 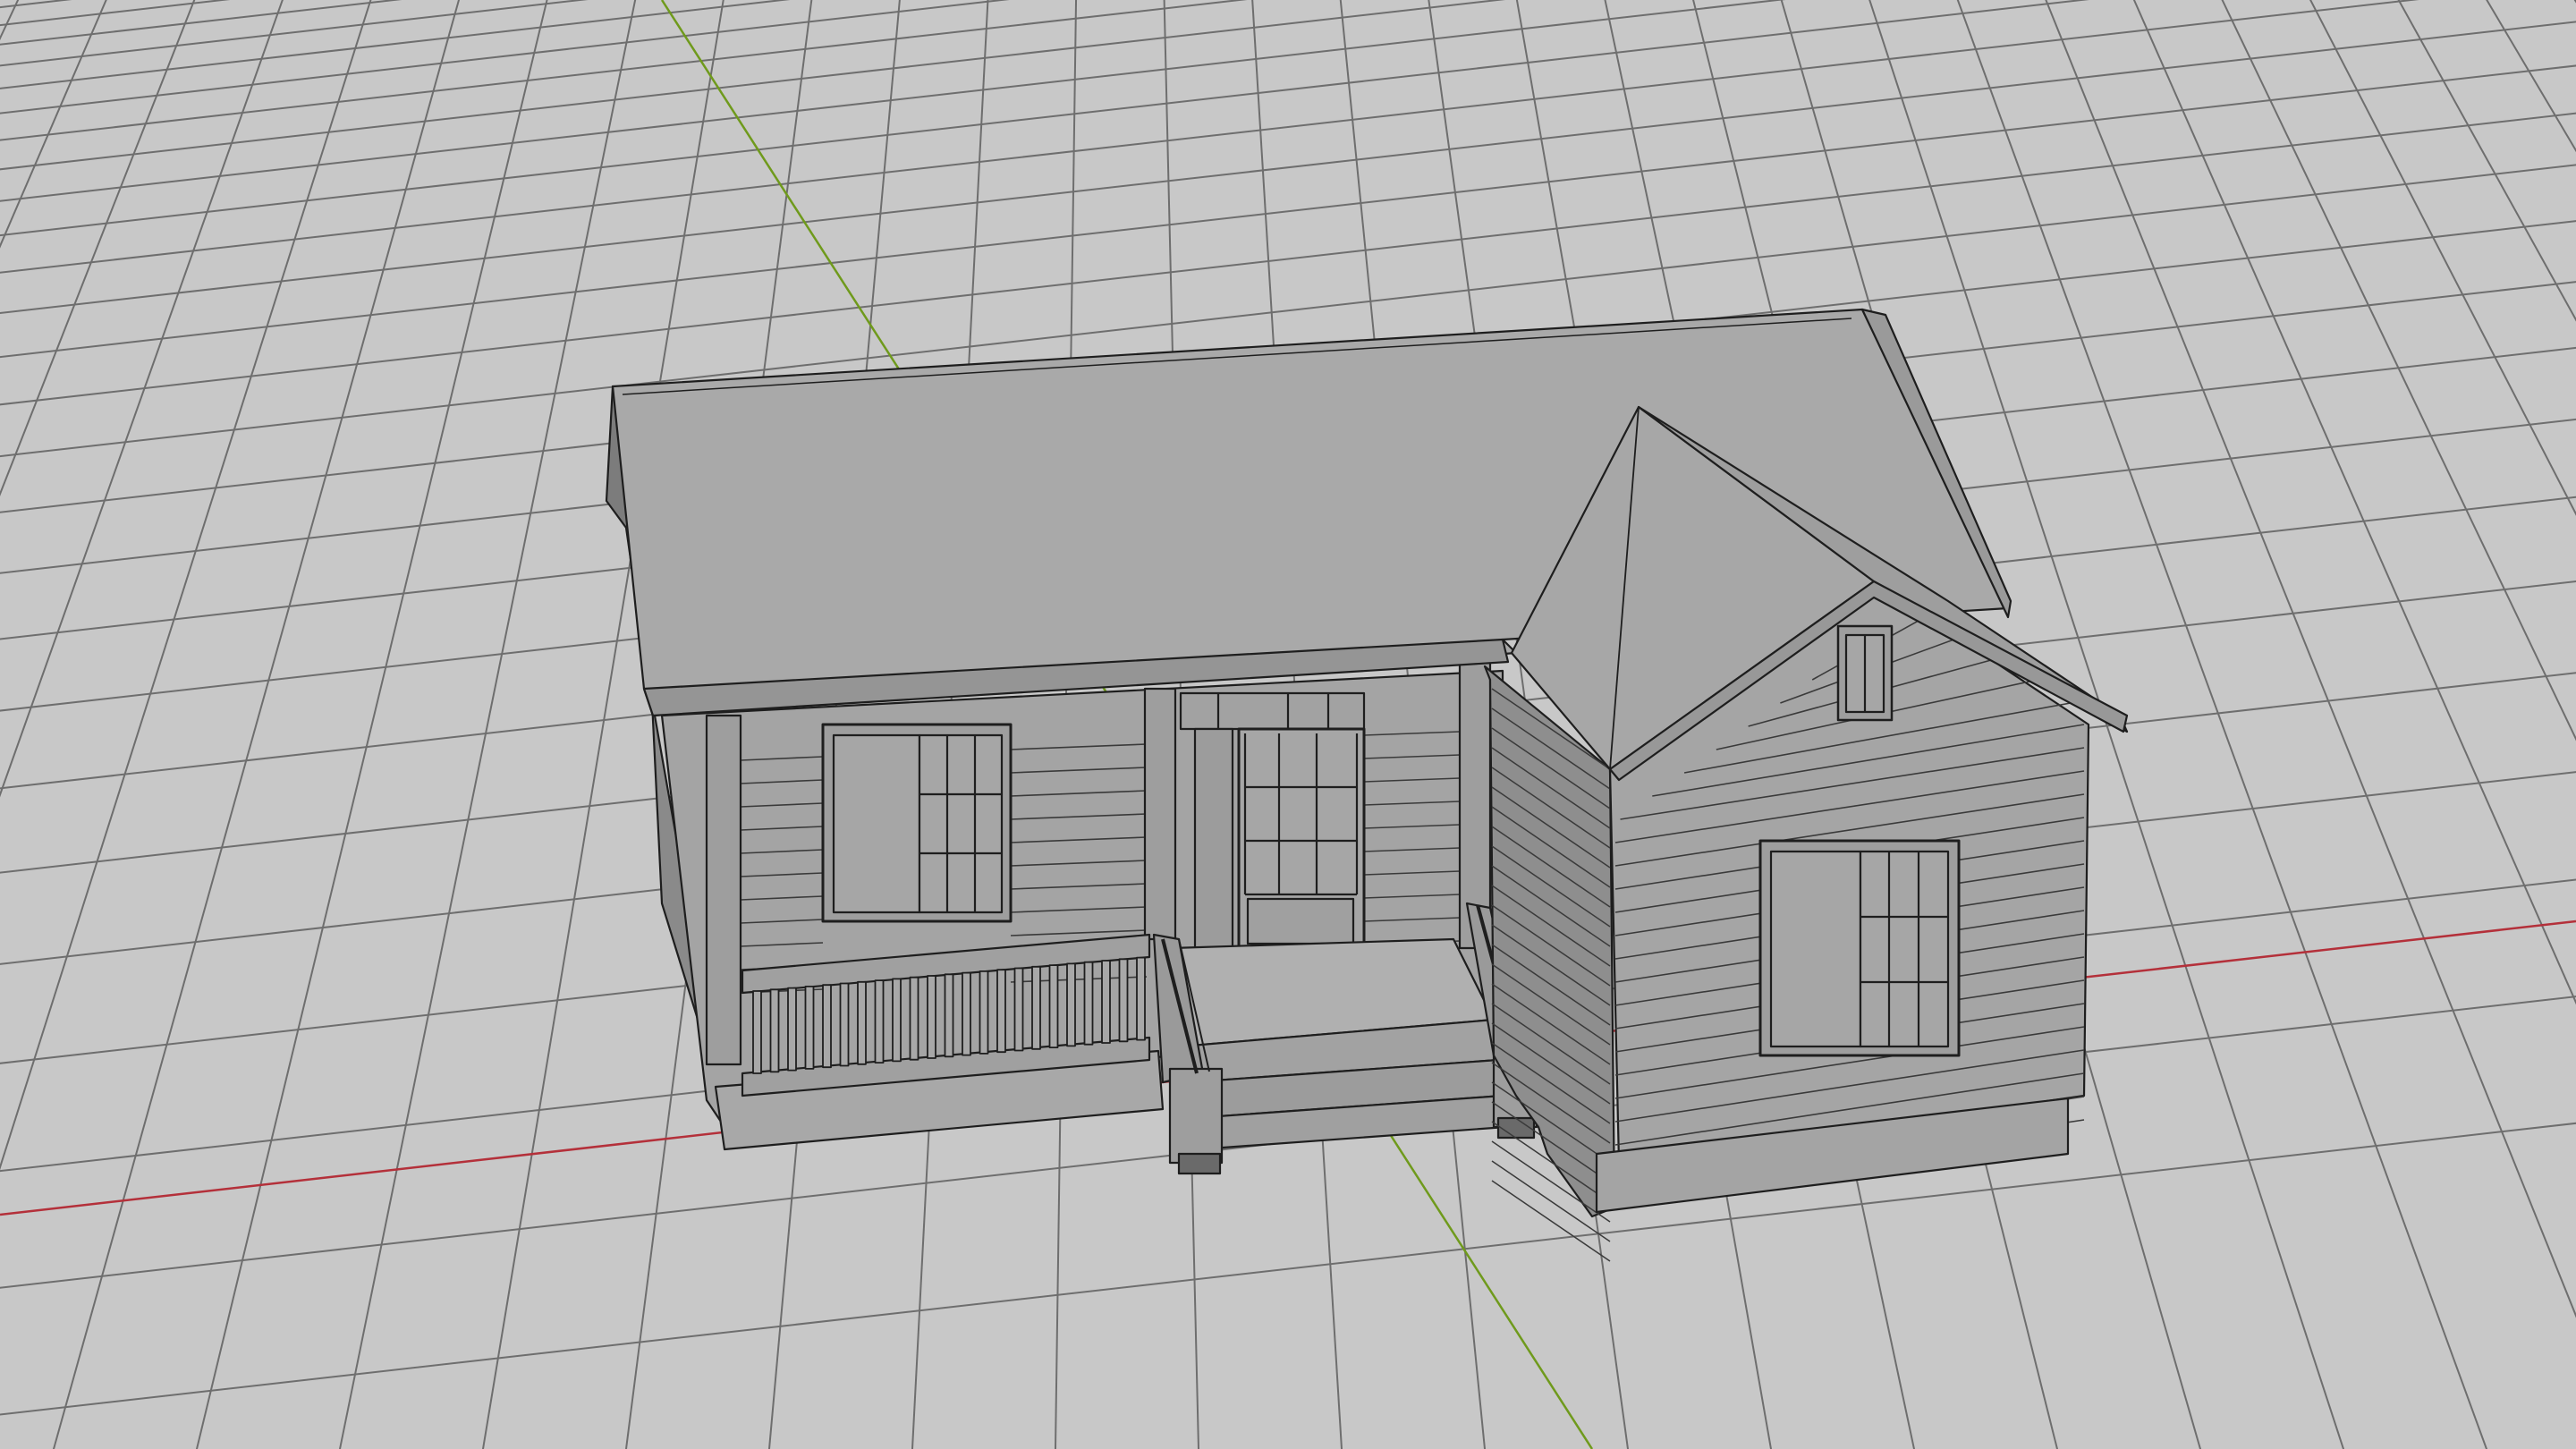 I want to click on left-window, so click(x=917, y=823).